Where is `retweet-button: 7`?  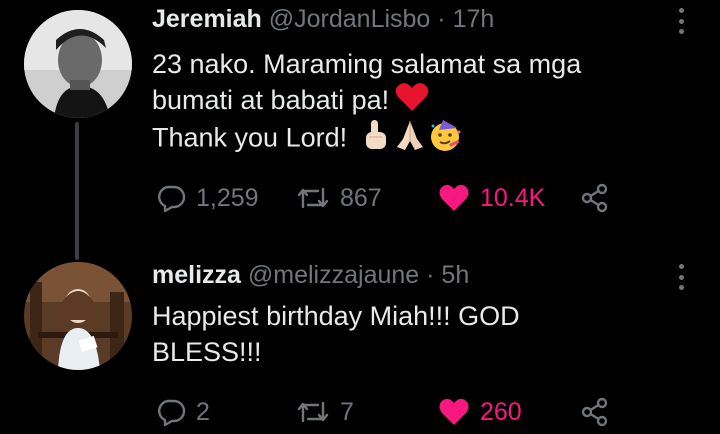 retweet-button: 7 is located at coordinates (325, 412).